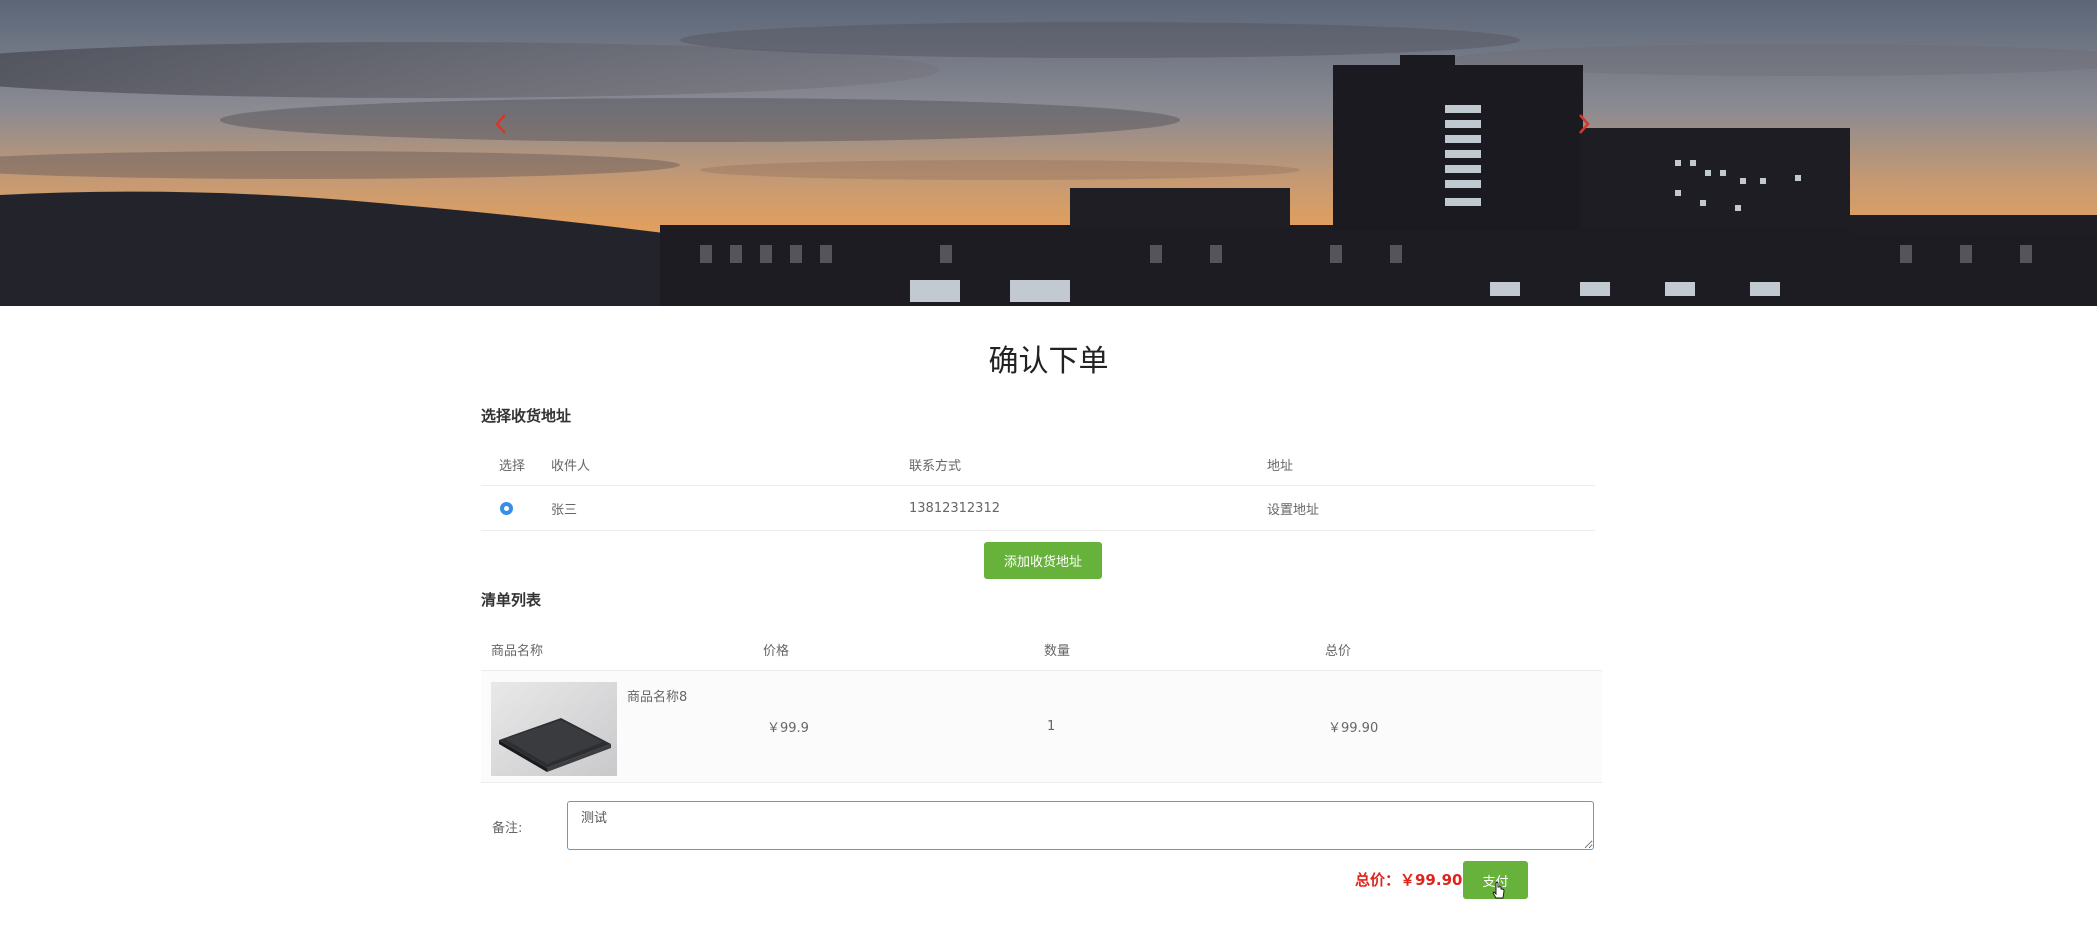 This screenshot has width=2097, height=928. Describe the element at coordinates (1051, 726) in the screenshot. I see `product-quantity: 1` at that location.